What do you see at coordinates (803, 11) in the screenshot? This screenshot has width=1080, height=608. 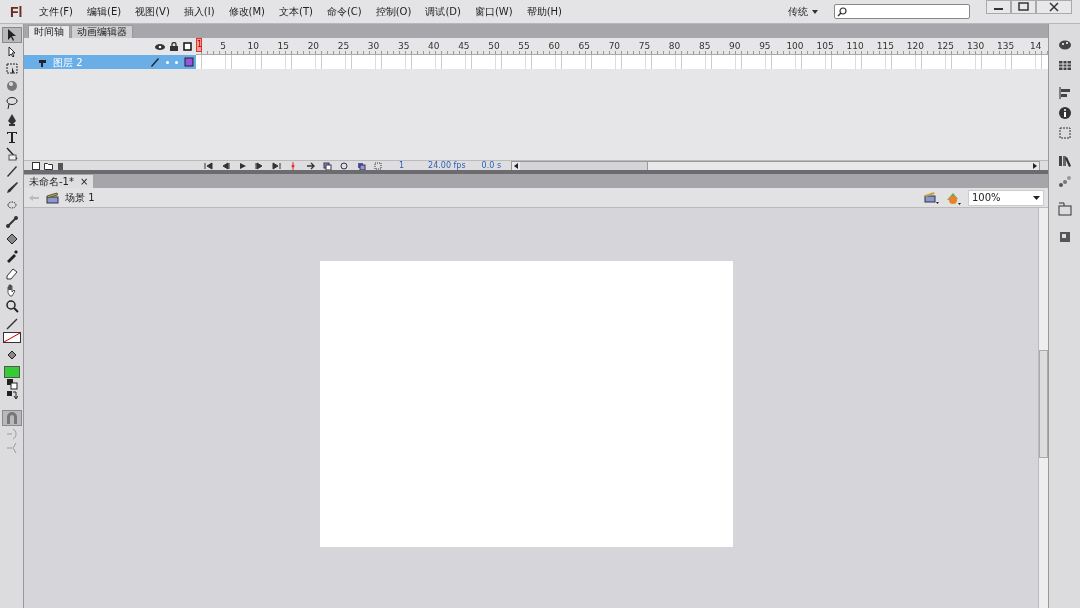 I see `workspace-dropdown: 传统` at bounding box center [803, 11].